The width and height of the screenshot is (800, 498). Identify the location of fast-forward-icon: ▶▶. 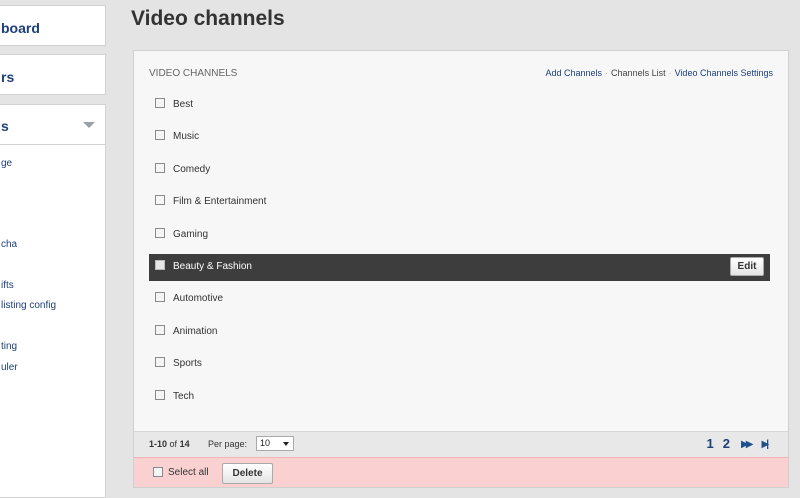
(747, 444).